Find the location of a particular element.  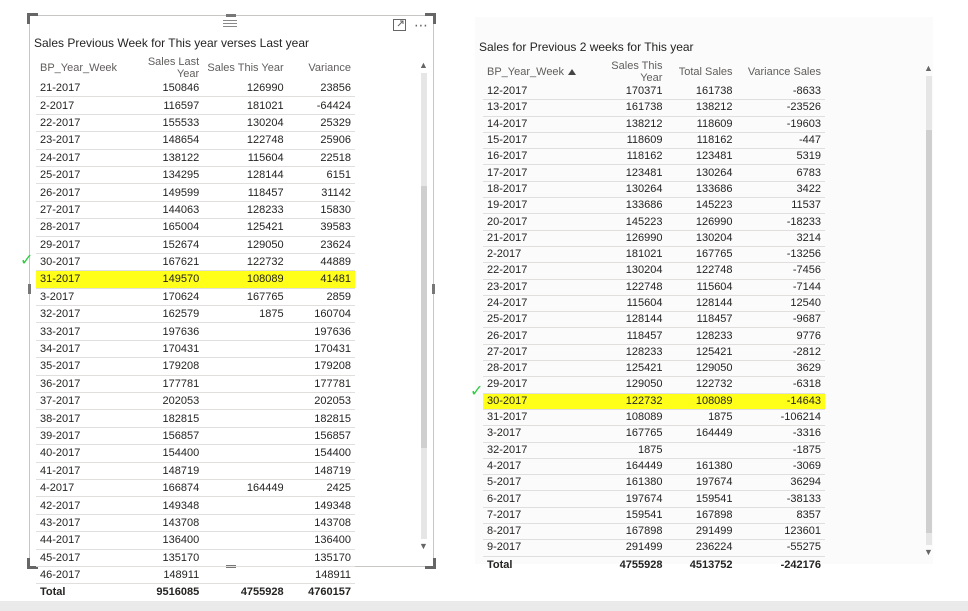

table-row: 24-2017 138122 115604 22518 is located at coordinates (195, 158).